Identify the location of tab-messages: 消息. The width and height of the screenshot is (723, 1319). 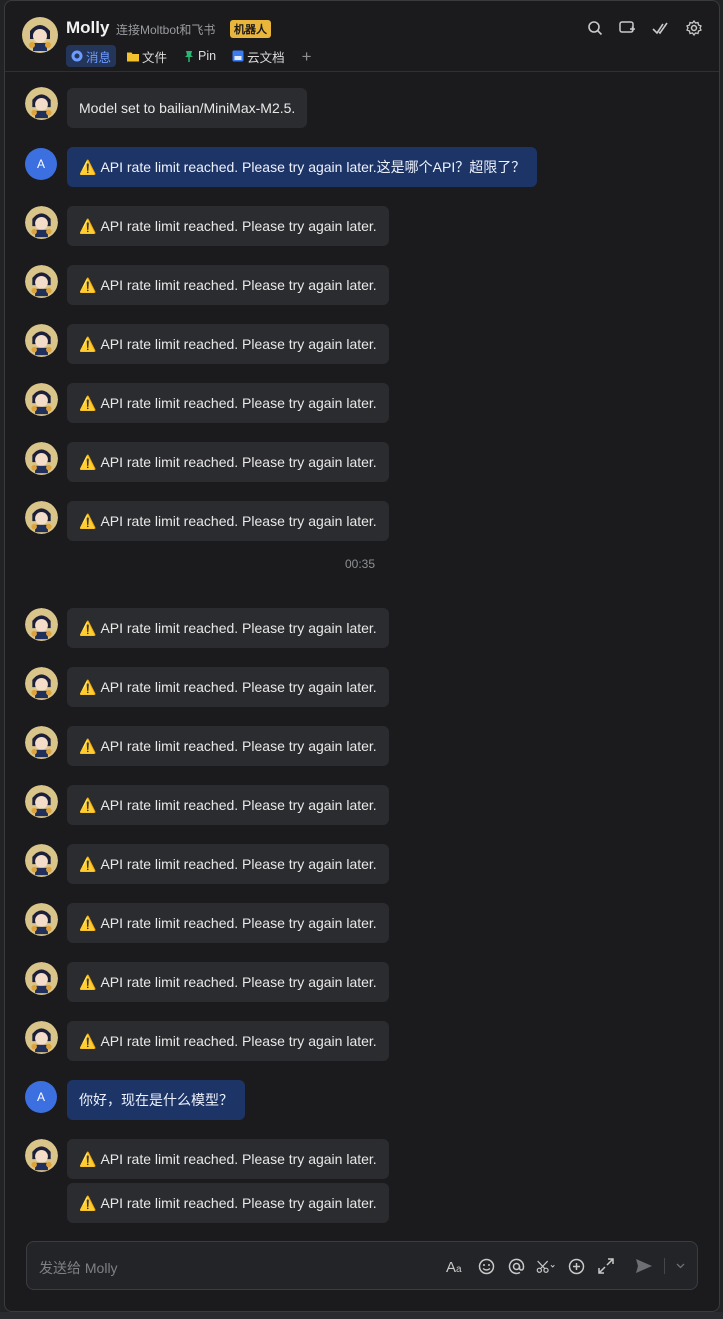
(91, 56).